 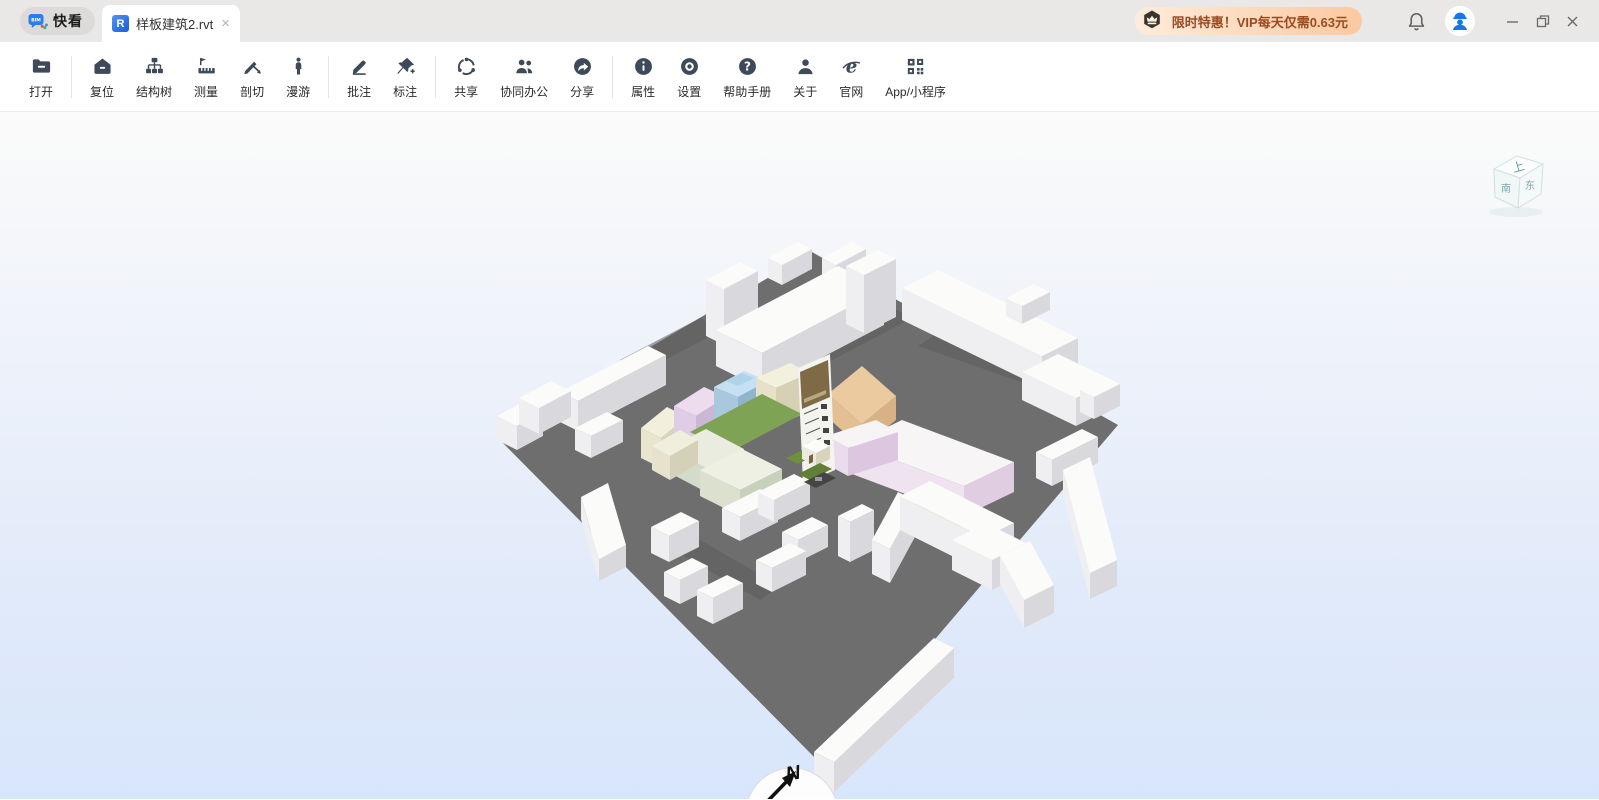 I want to click on toolbar-label: 协同办公, so click(x=524, y=91).